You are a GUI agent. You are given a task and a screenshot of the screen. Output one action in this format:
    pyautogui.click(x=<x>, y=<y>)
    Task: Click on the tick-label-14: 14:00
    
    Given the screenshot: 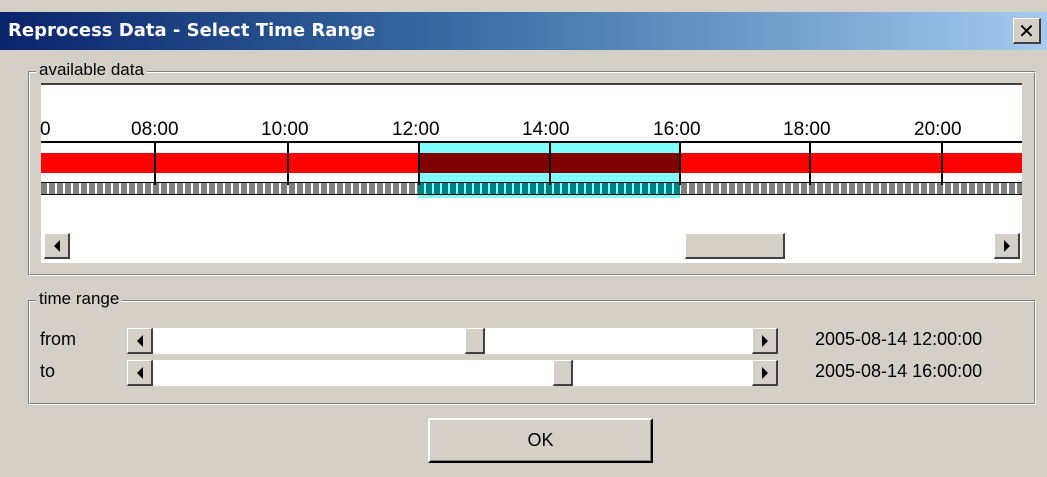 What is the action you would take?
    pyautogui.click(x=546, y=129)
    